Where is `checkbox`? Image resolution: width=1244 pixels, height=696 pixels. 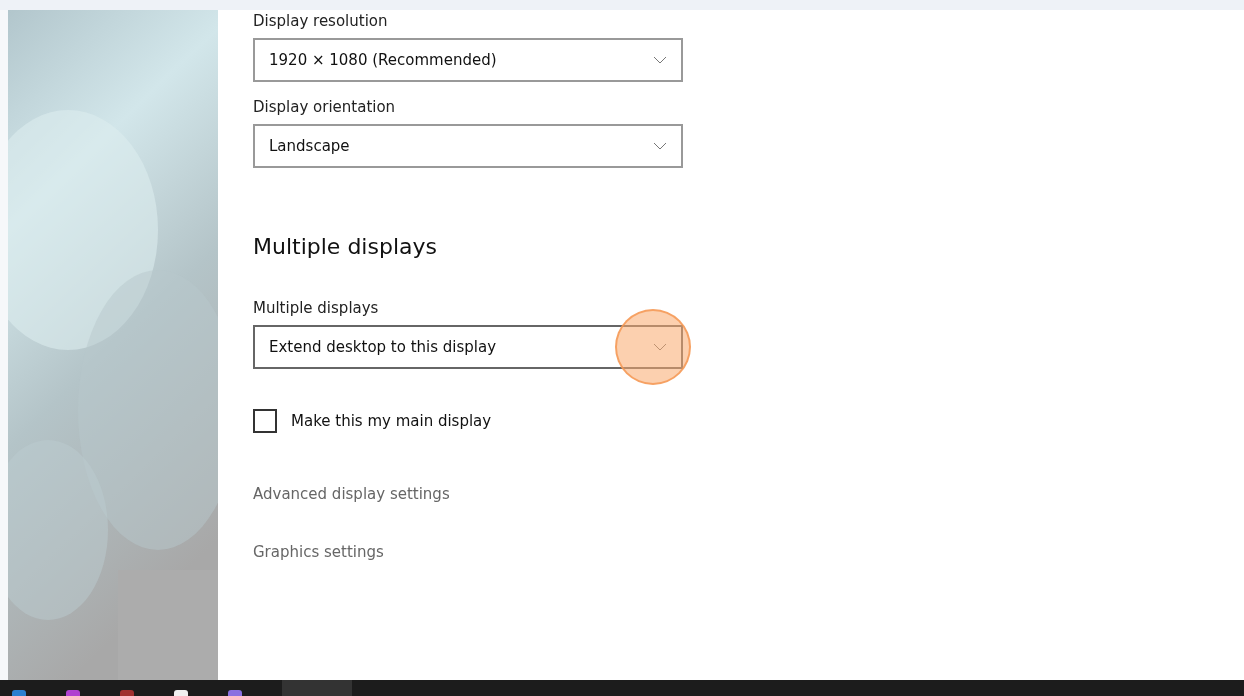 checkbox is located at coordinates (265, 421).